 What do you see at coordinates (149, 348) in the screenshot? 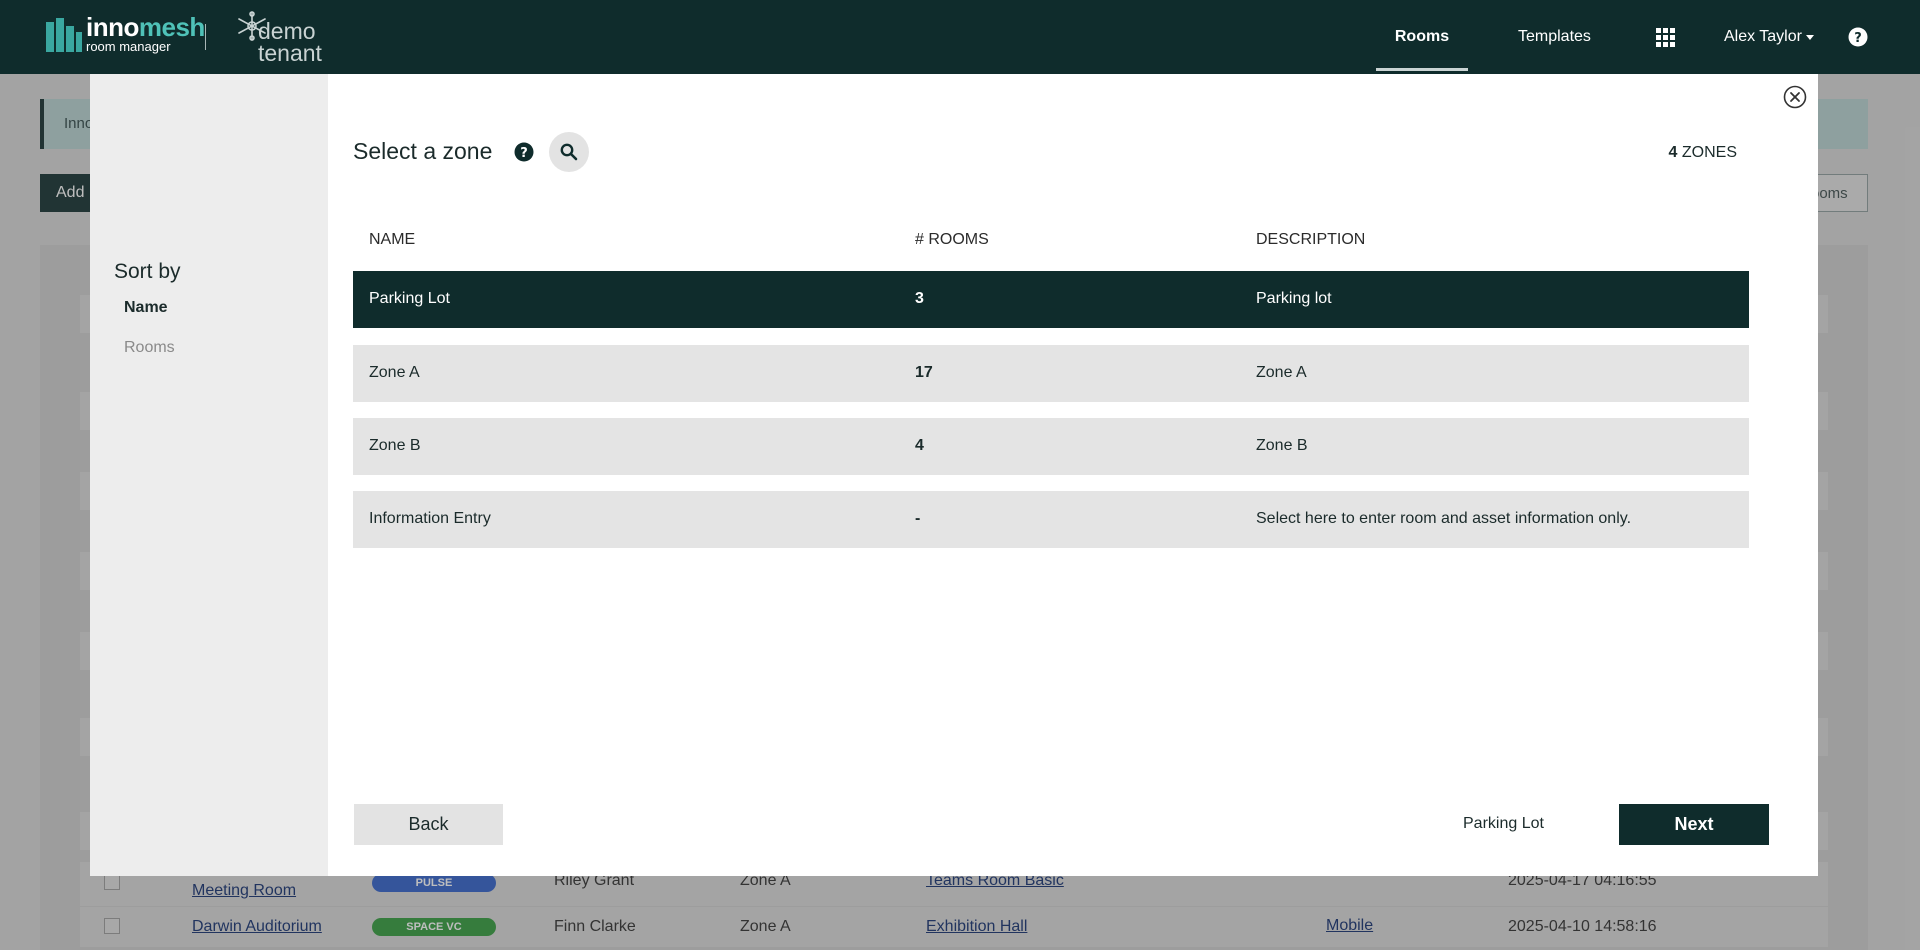
I see `sort-option-rooms: Rooms` at bounding box center [149, 348].